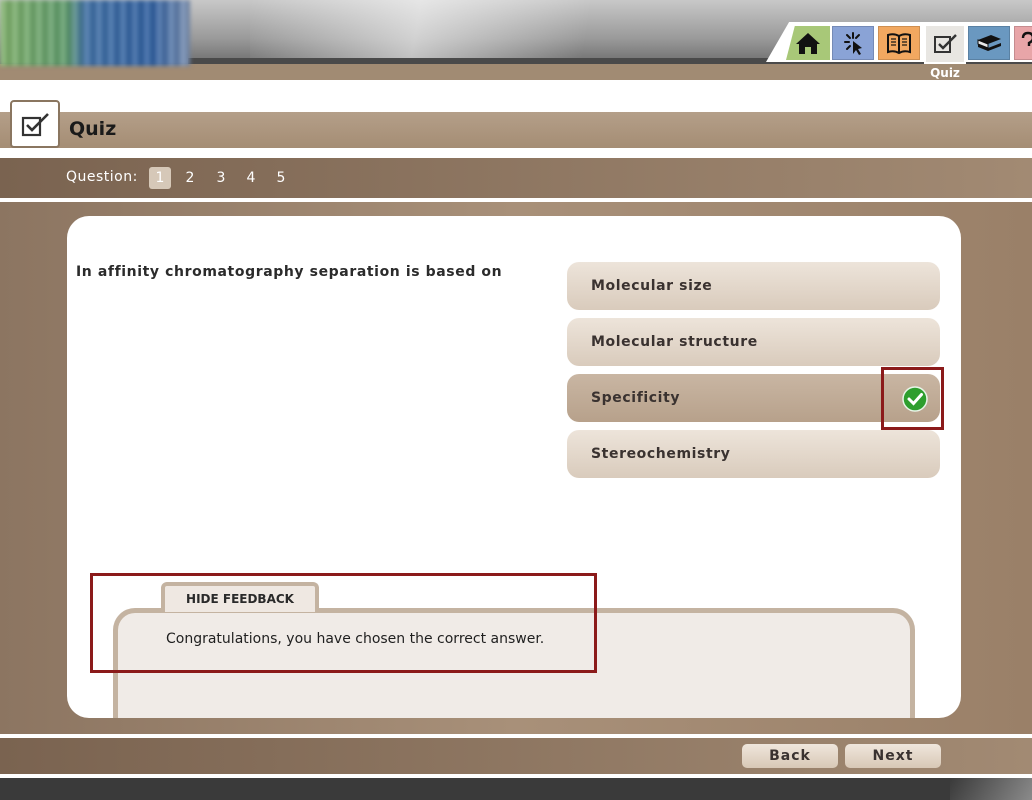 The width and height of the screenshot is (1032, 800). Describe the element at coordinates (160, 178) in the screenshot. I see `question-number-1: 1` at that location.